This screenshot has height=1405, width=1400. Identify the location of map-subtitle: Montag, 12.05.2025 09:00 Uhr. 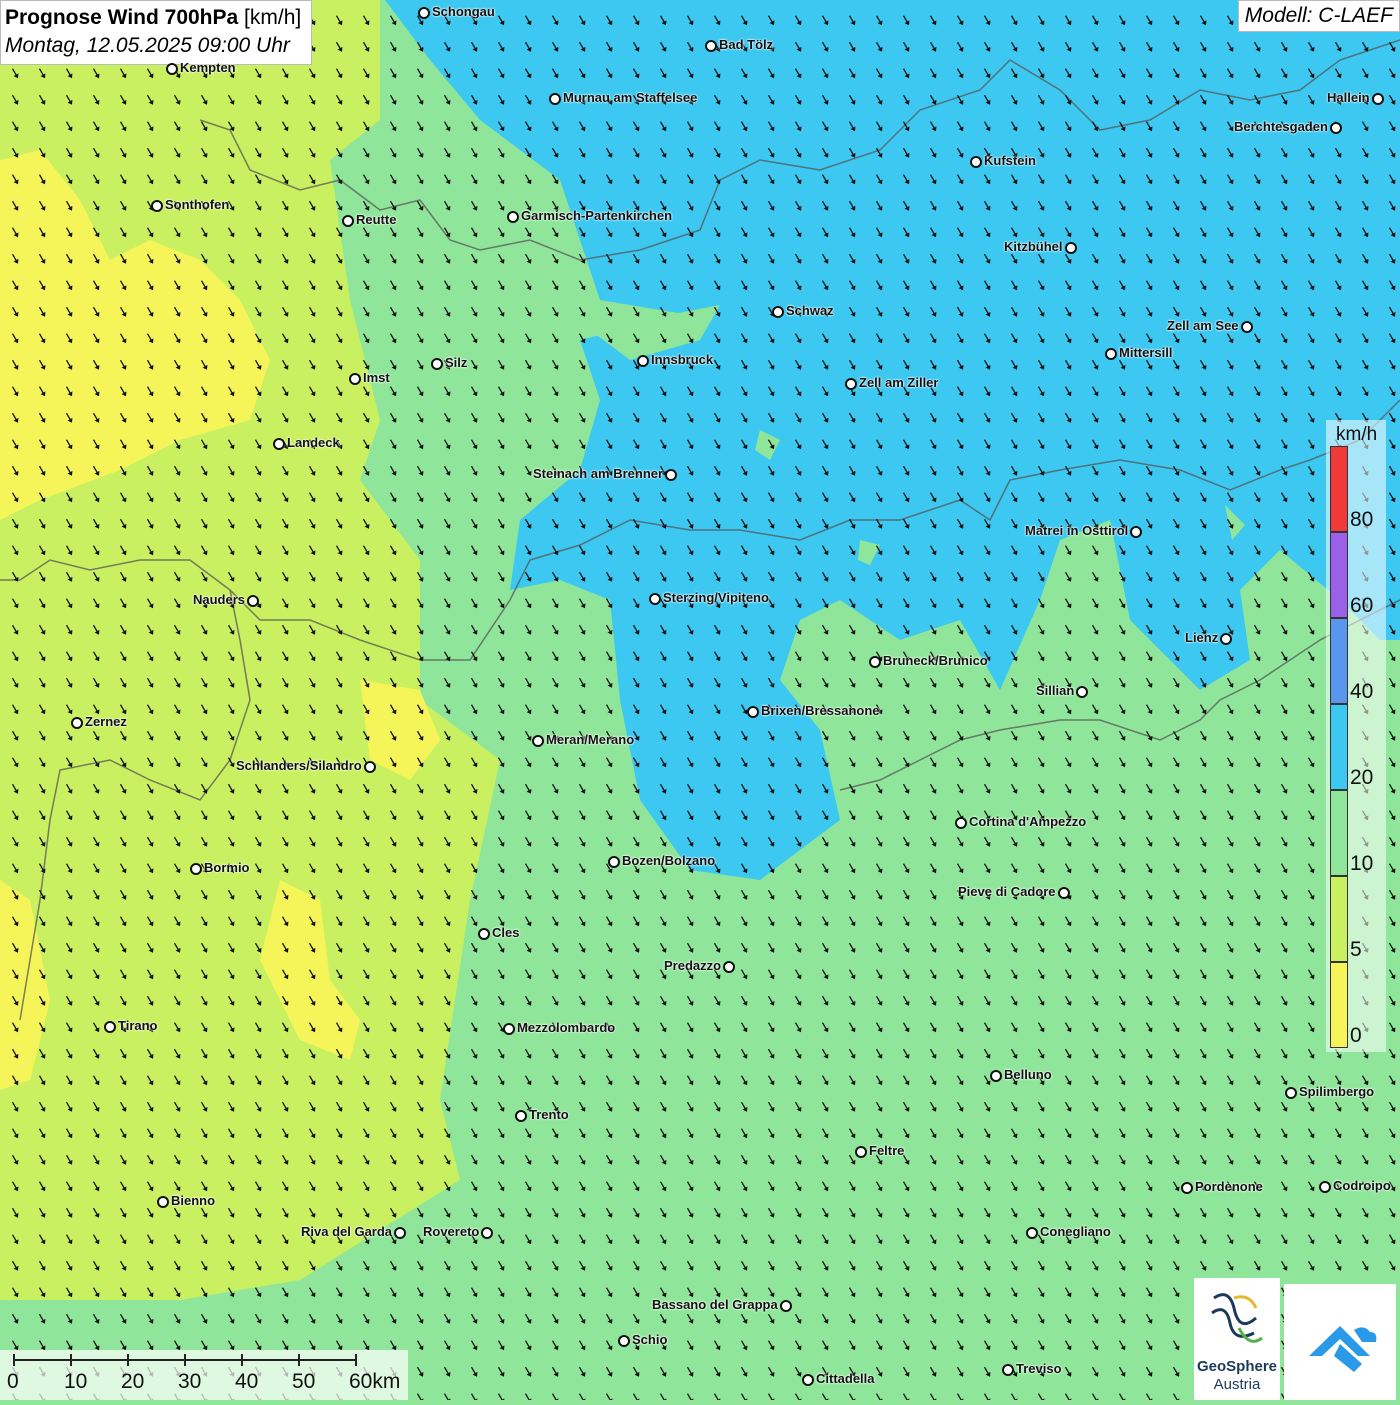
(153, 46).